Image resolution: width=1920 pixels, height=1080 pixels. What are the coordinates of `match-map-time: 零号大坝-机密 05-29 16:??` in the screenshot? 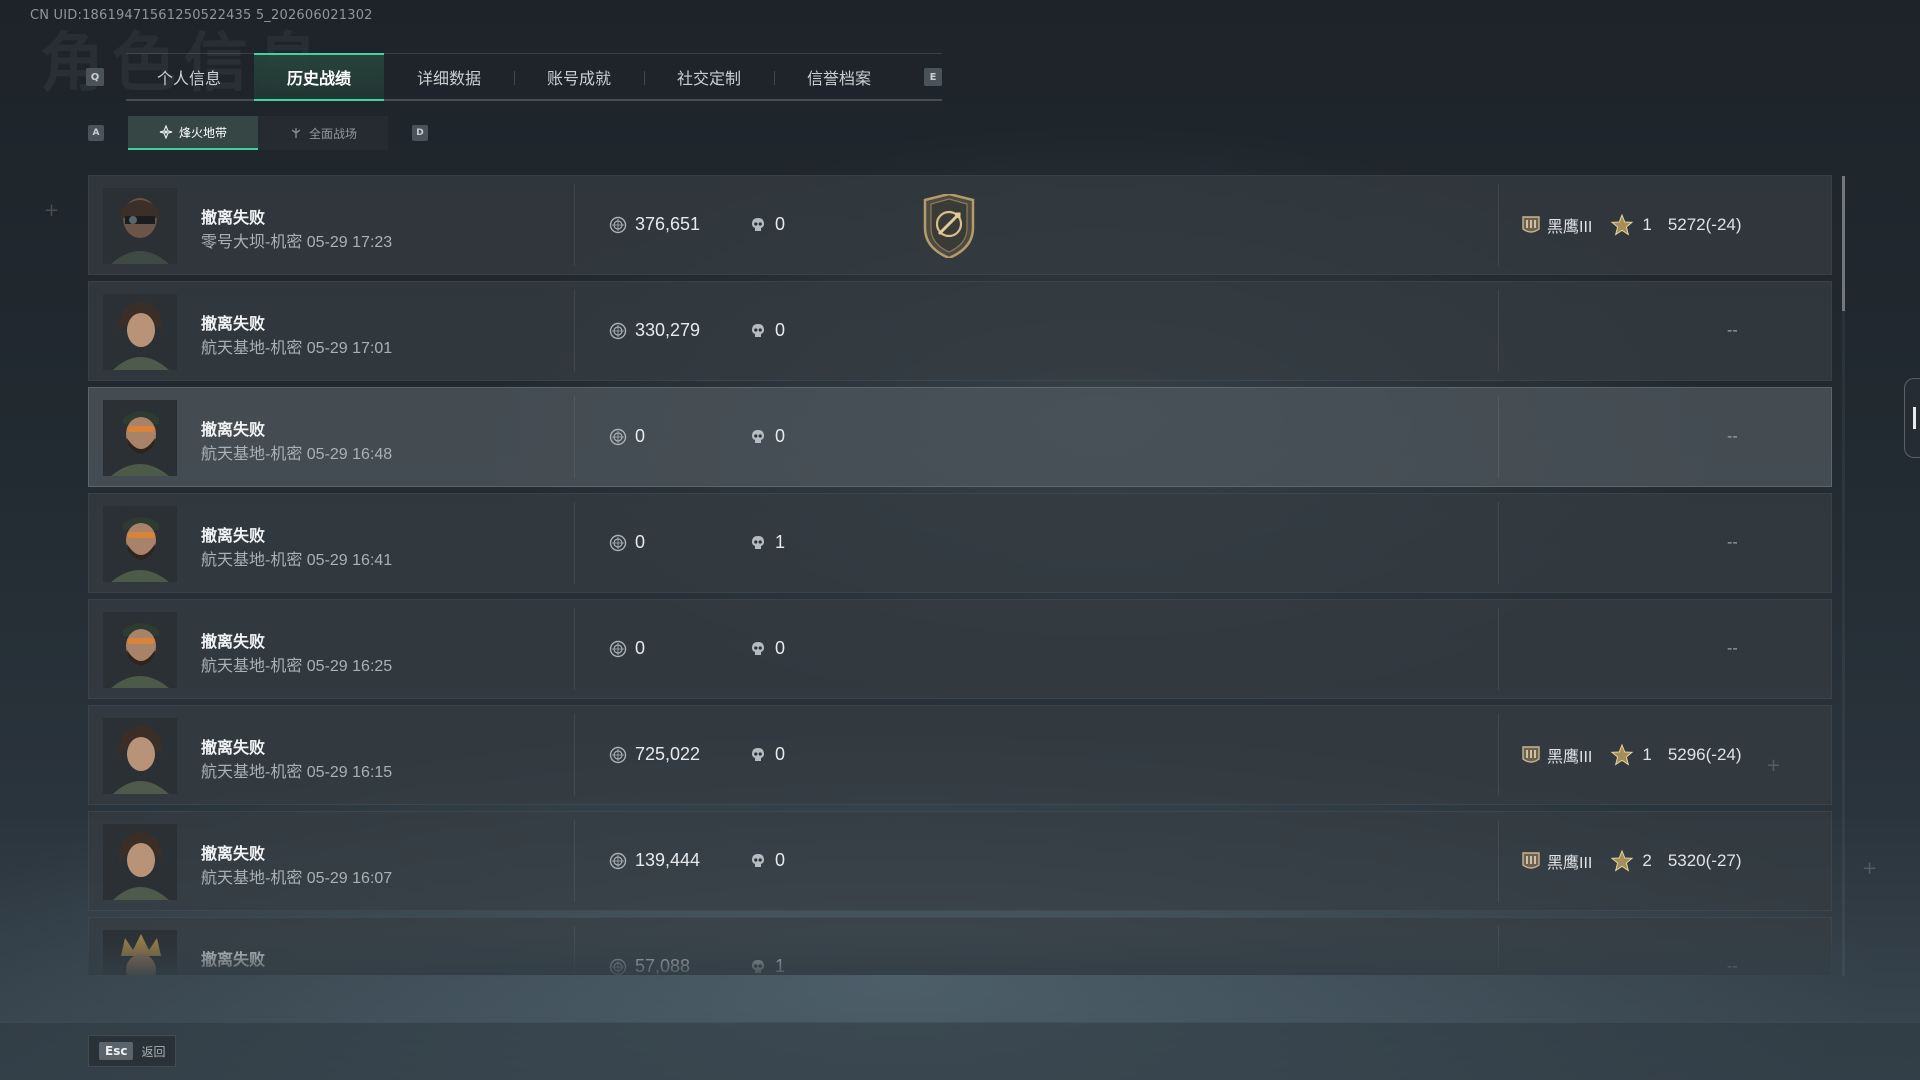 It's located at (296, 972).